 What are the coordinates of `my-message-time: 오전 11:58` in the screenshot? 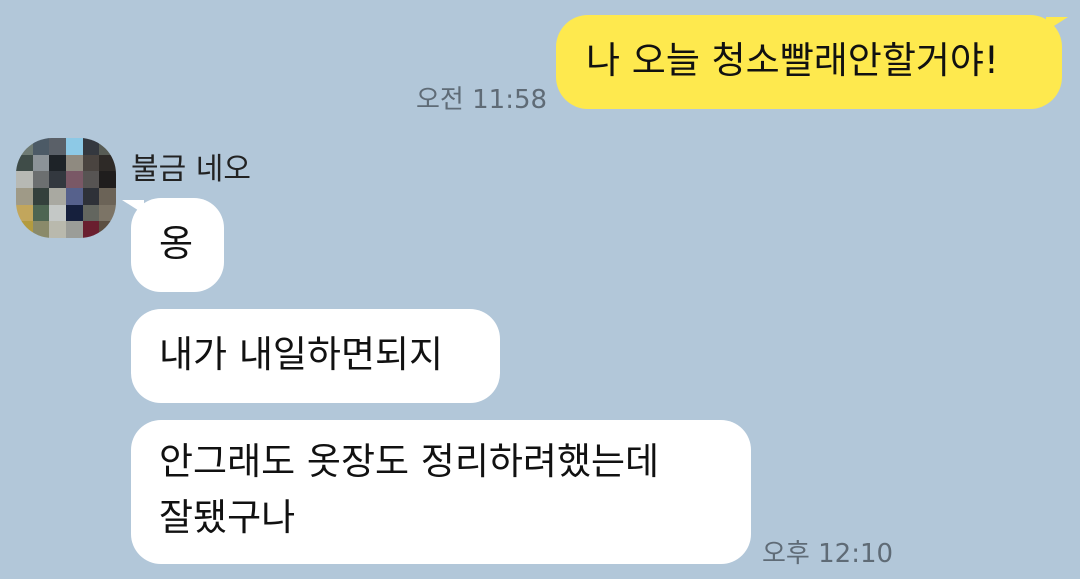 It's located at (482, 100).